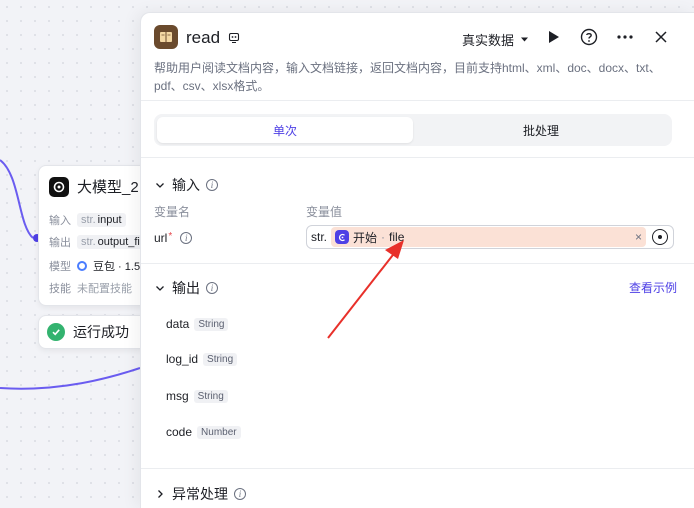 Image resolution: width=694 pixels, height=508 pixels. I want to click on node-row-skills: 技能 未配置技能, so click(90, 289).